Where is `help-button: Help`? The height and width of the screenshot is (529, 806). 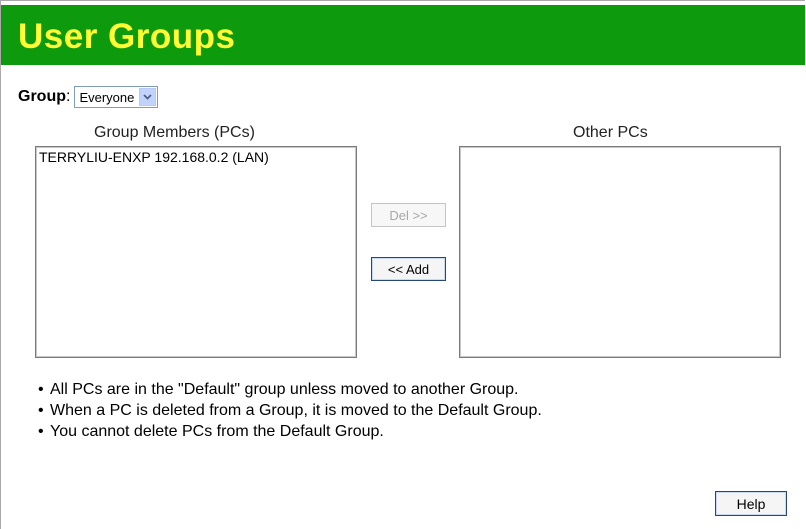 help-button: Help is located at coordinates (751, 503).